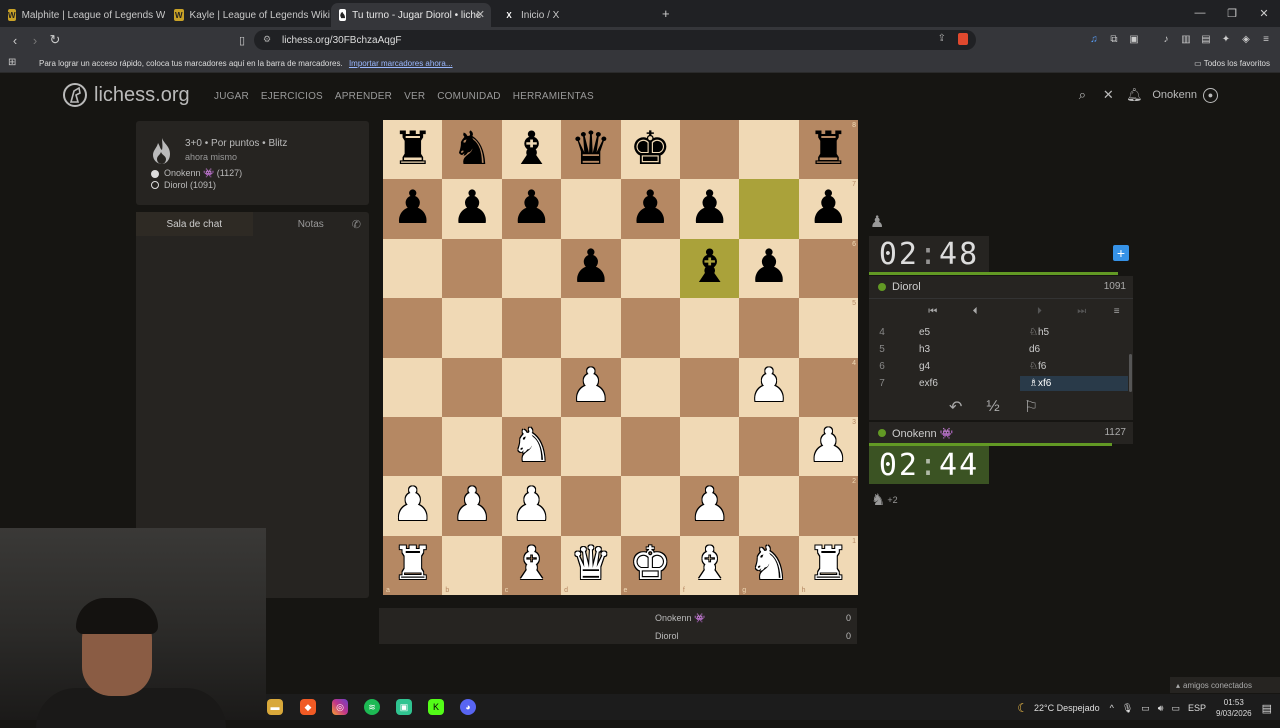 Image resolution: width=1280 pixels, height=728 pixels. Describe the element at coordinates (363, 96) in the screenshot. I see `nav-aprender: APRENDER` at that location.